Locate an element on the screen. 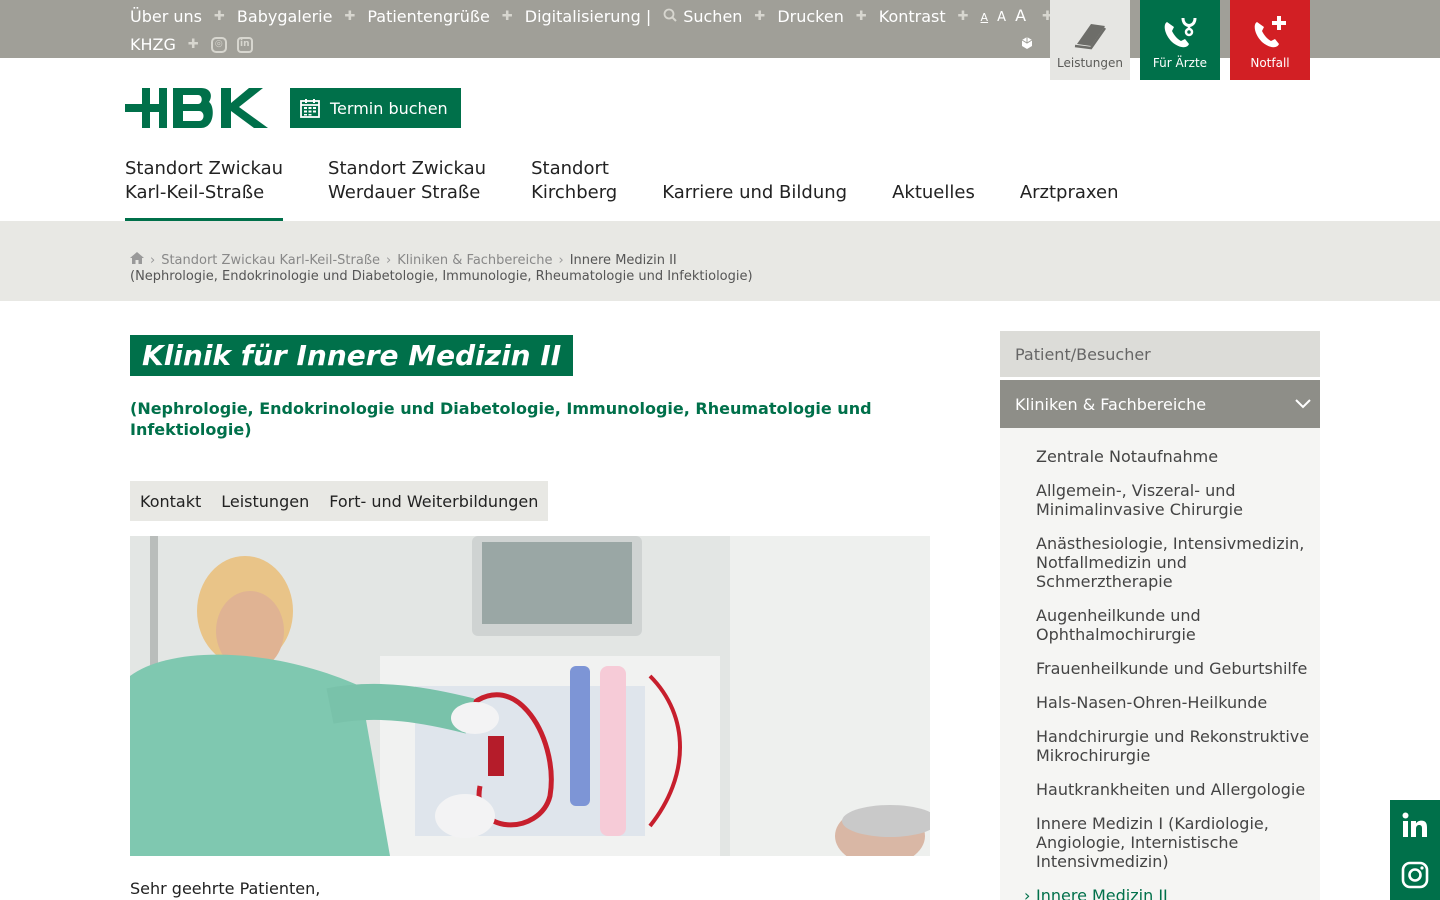 The width and height of the screenshot is (1440, 900). instagram-float-button is located at coordinates (1415, 875).